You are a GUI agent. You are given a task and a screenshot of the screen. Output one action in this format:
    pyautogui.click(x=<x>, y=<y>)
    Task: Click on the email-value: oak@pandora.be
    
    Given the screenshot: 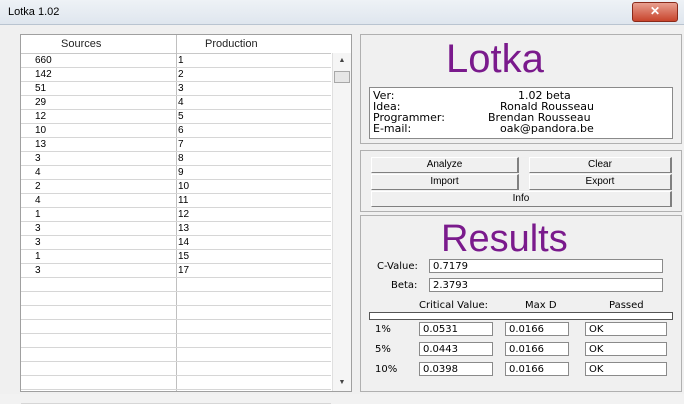 What is the action you would take?
    pyautogui.click(x=547, y=128)
    